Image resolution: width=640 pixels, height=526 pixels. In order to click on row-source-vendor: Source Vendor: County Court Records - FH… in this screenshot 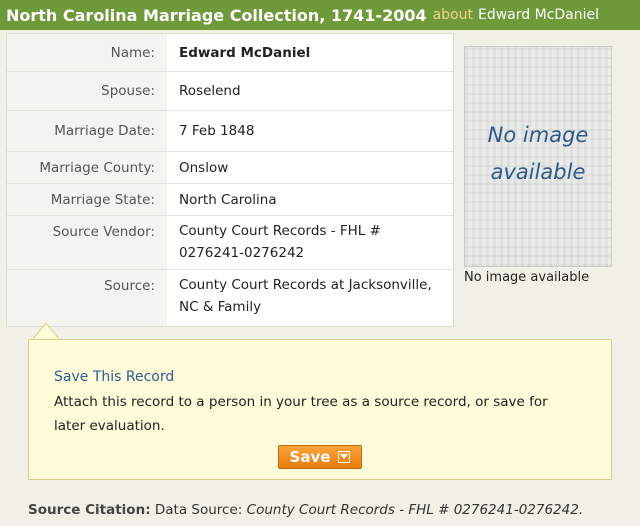, I will do `click(230, 243)`.